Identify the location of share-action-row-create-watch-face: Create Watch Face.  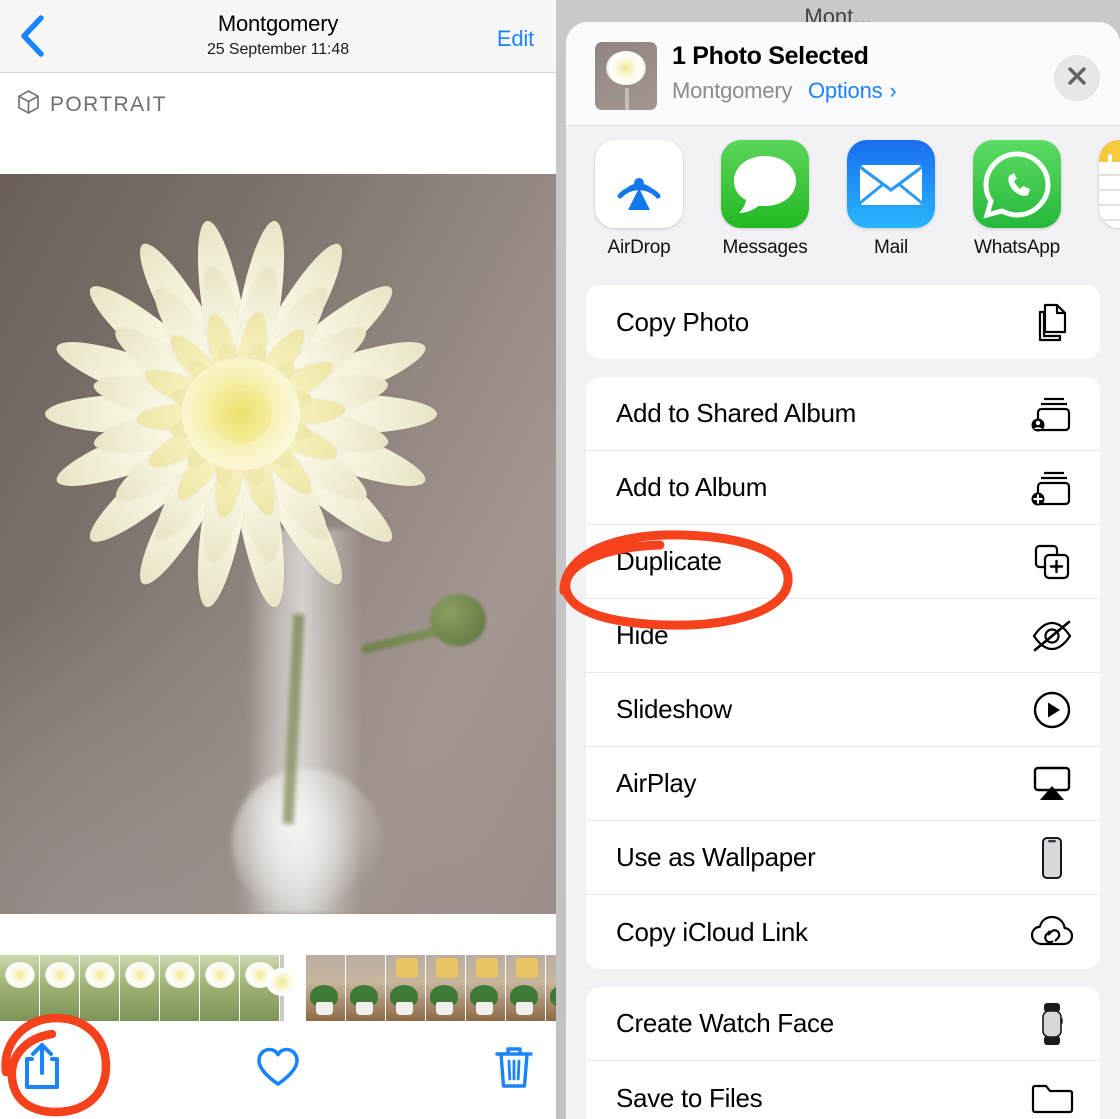
(843, 1024).